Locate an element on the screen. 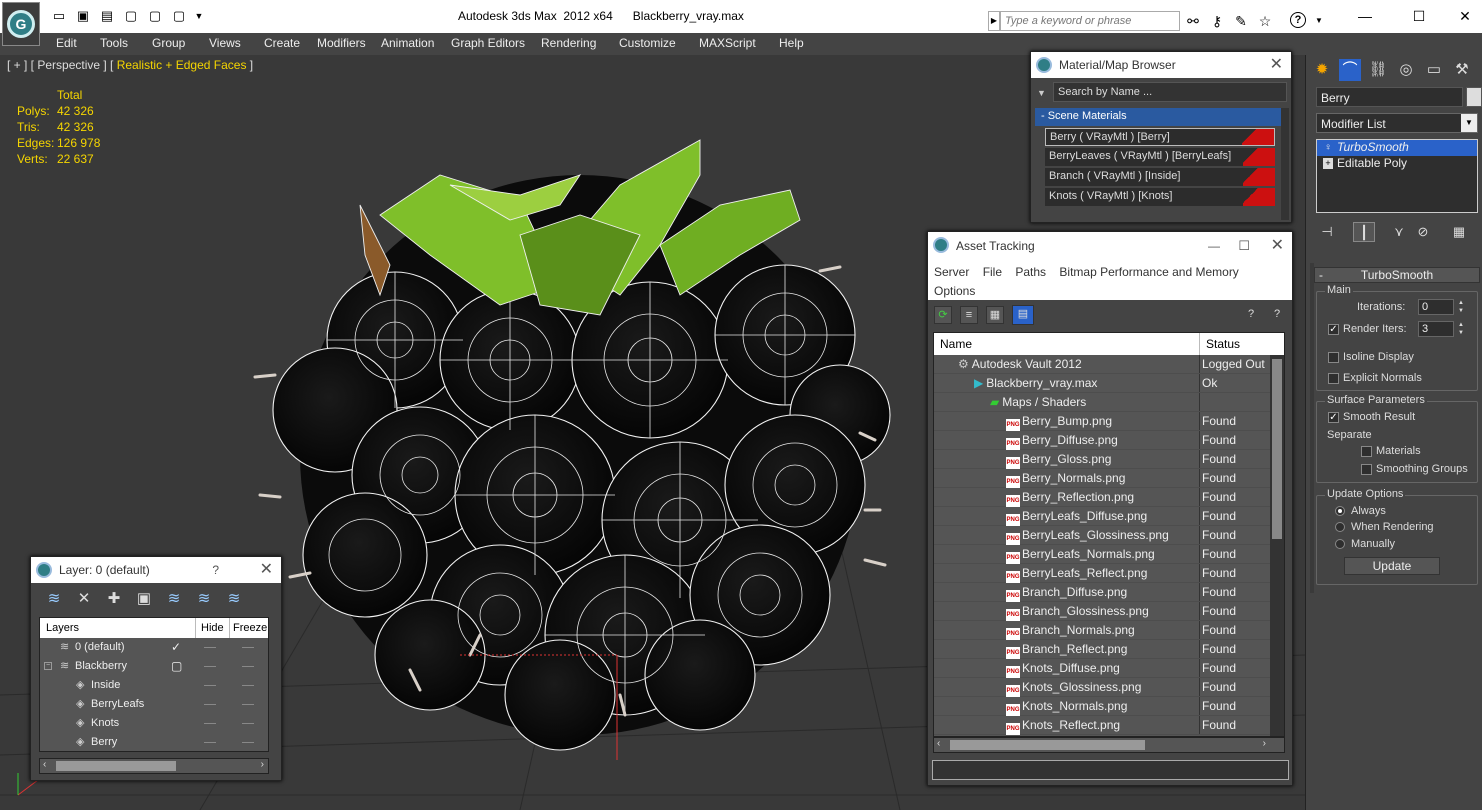 This screenshot has height=810, width=1482. asset-tracking-title: Asset Tracking — ☐ ✕ is located at coordinates (1110, 246).